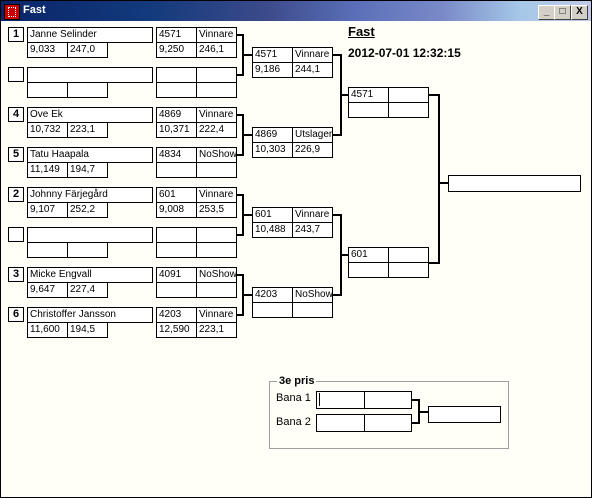  I want to click on reaction-time: 9,647, so click(47, 290).